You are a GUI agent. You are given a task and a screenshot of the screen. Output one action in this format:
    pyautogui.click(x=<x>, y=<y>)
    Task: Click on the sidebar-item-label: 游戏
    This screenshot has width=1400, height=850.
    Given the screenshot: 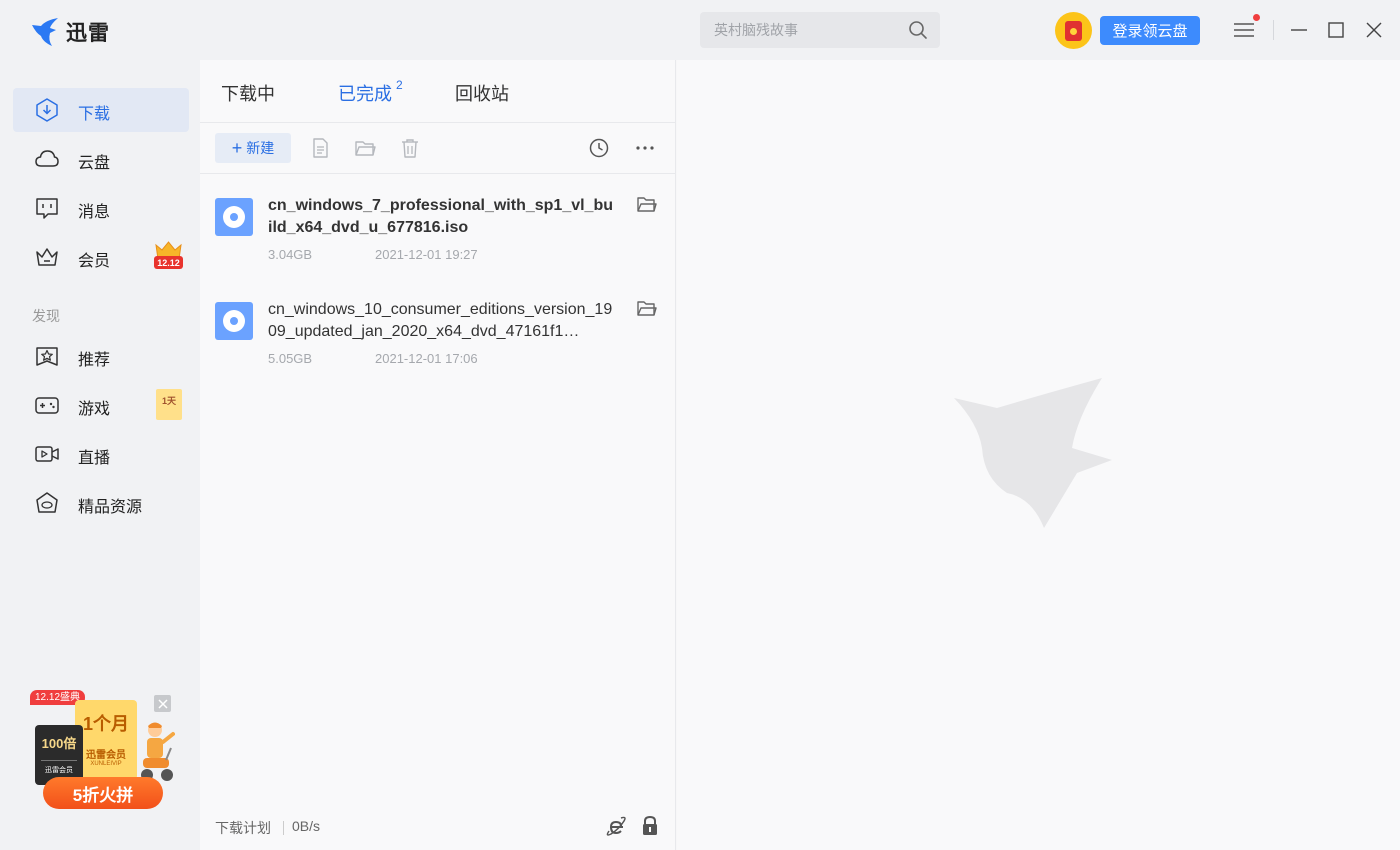 What is the action you would take?
    pyautogui.click(x=94, y=409)
    